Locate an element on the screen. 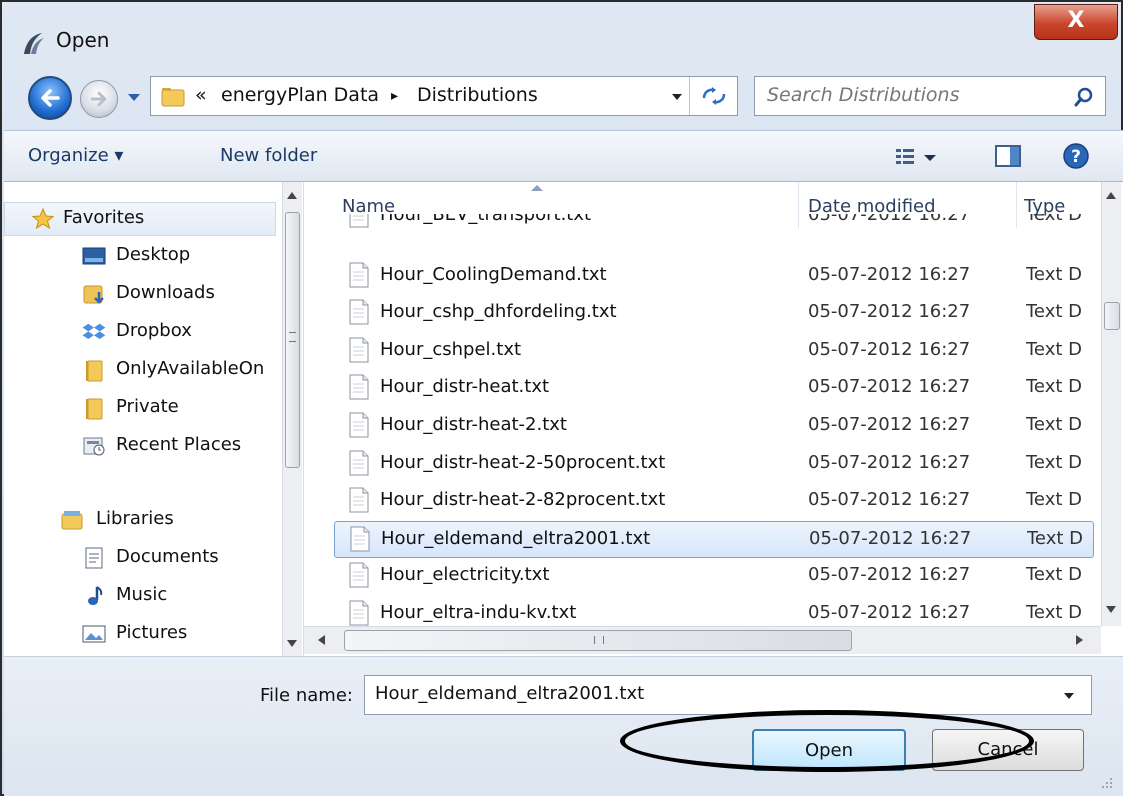  nav-item-recent-places: Recent Places is located at coordinates (140, 447).